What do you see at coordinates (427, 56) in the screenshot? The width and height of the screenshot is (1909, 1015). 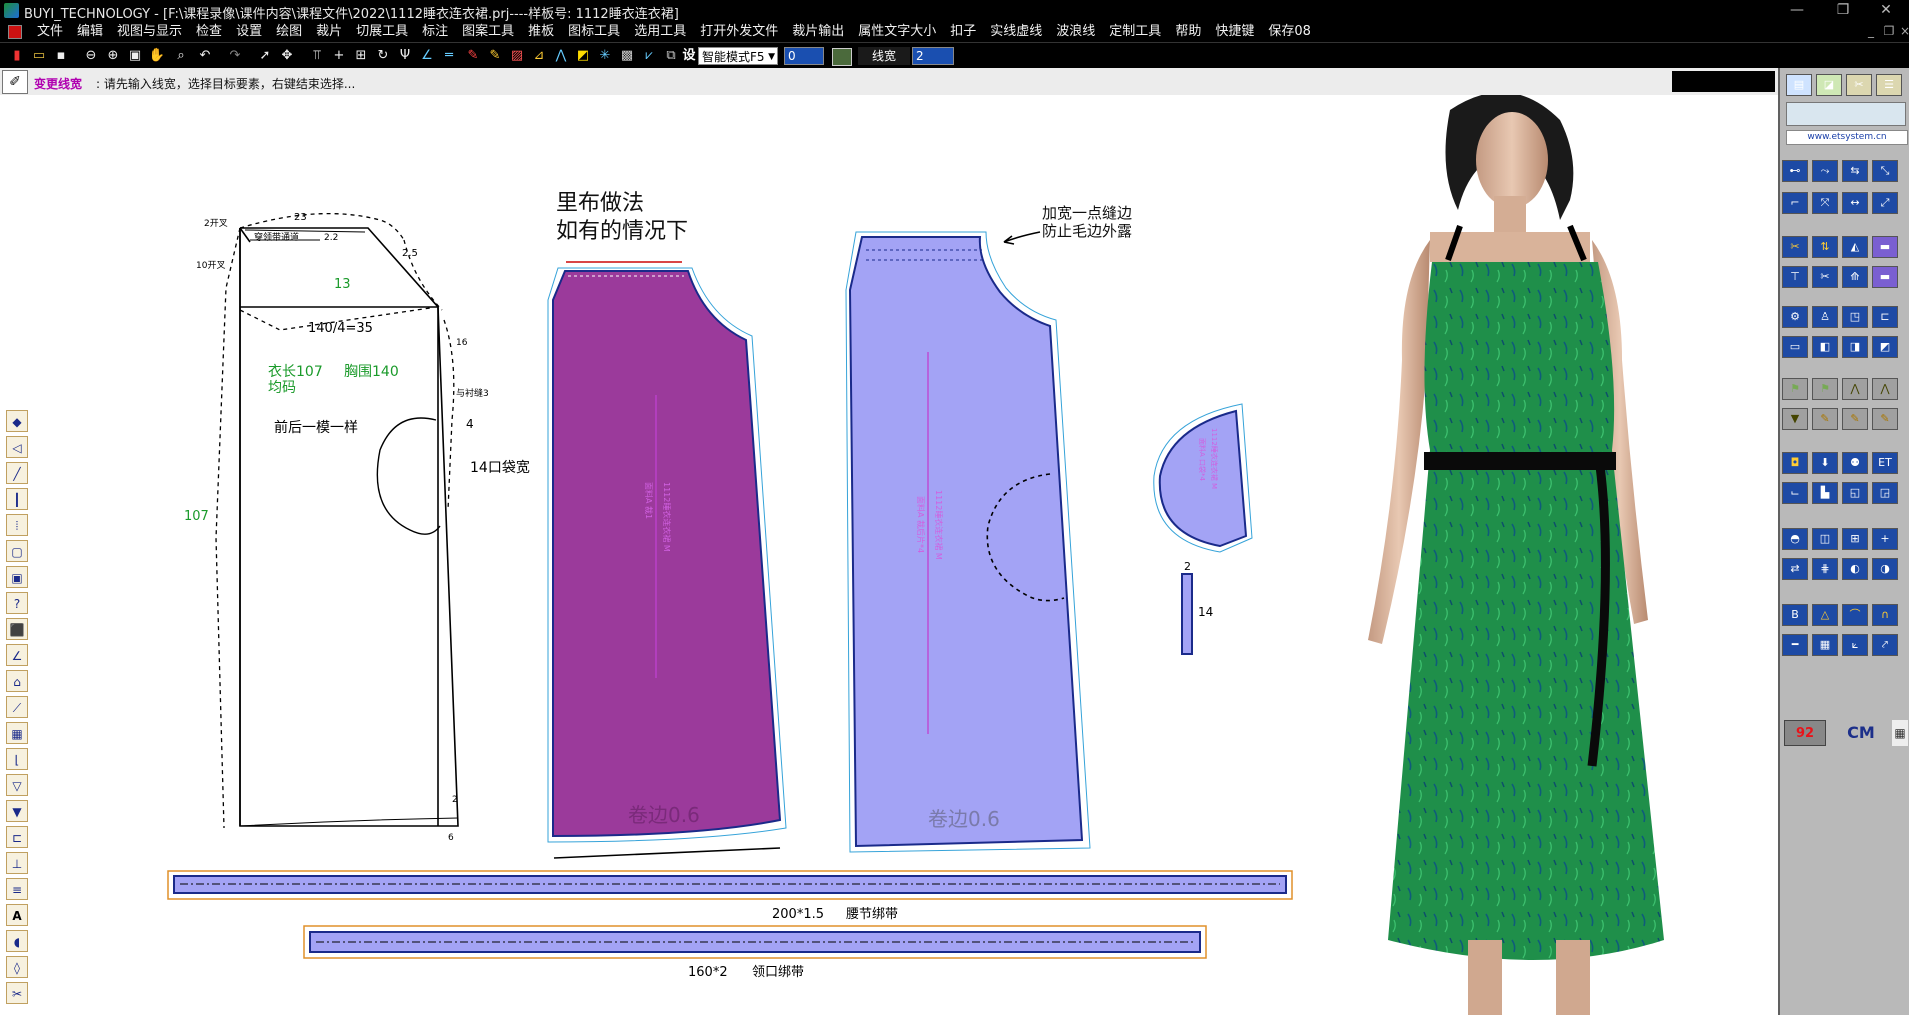 I see `angle-line-icon: ∠` at bounding box center [427, 56].